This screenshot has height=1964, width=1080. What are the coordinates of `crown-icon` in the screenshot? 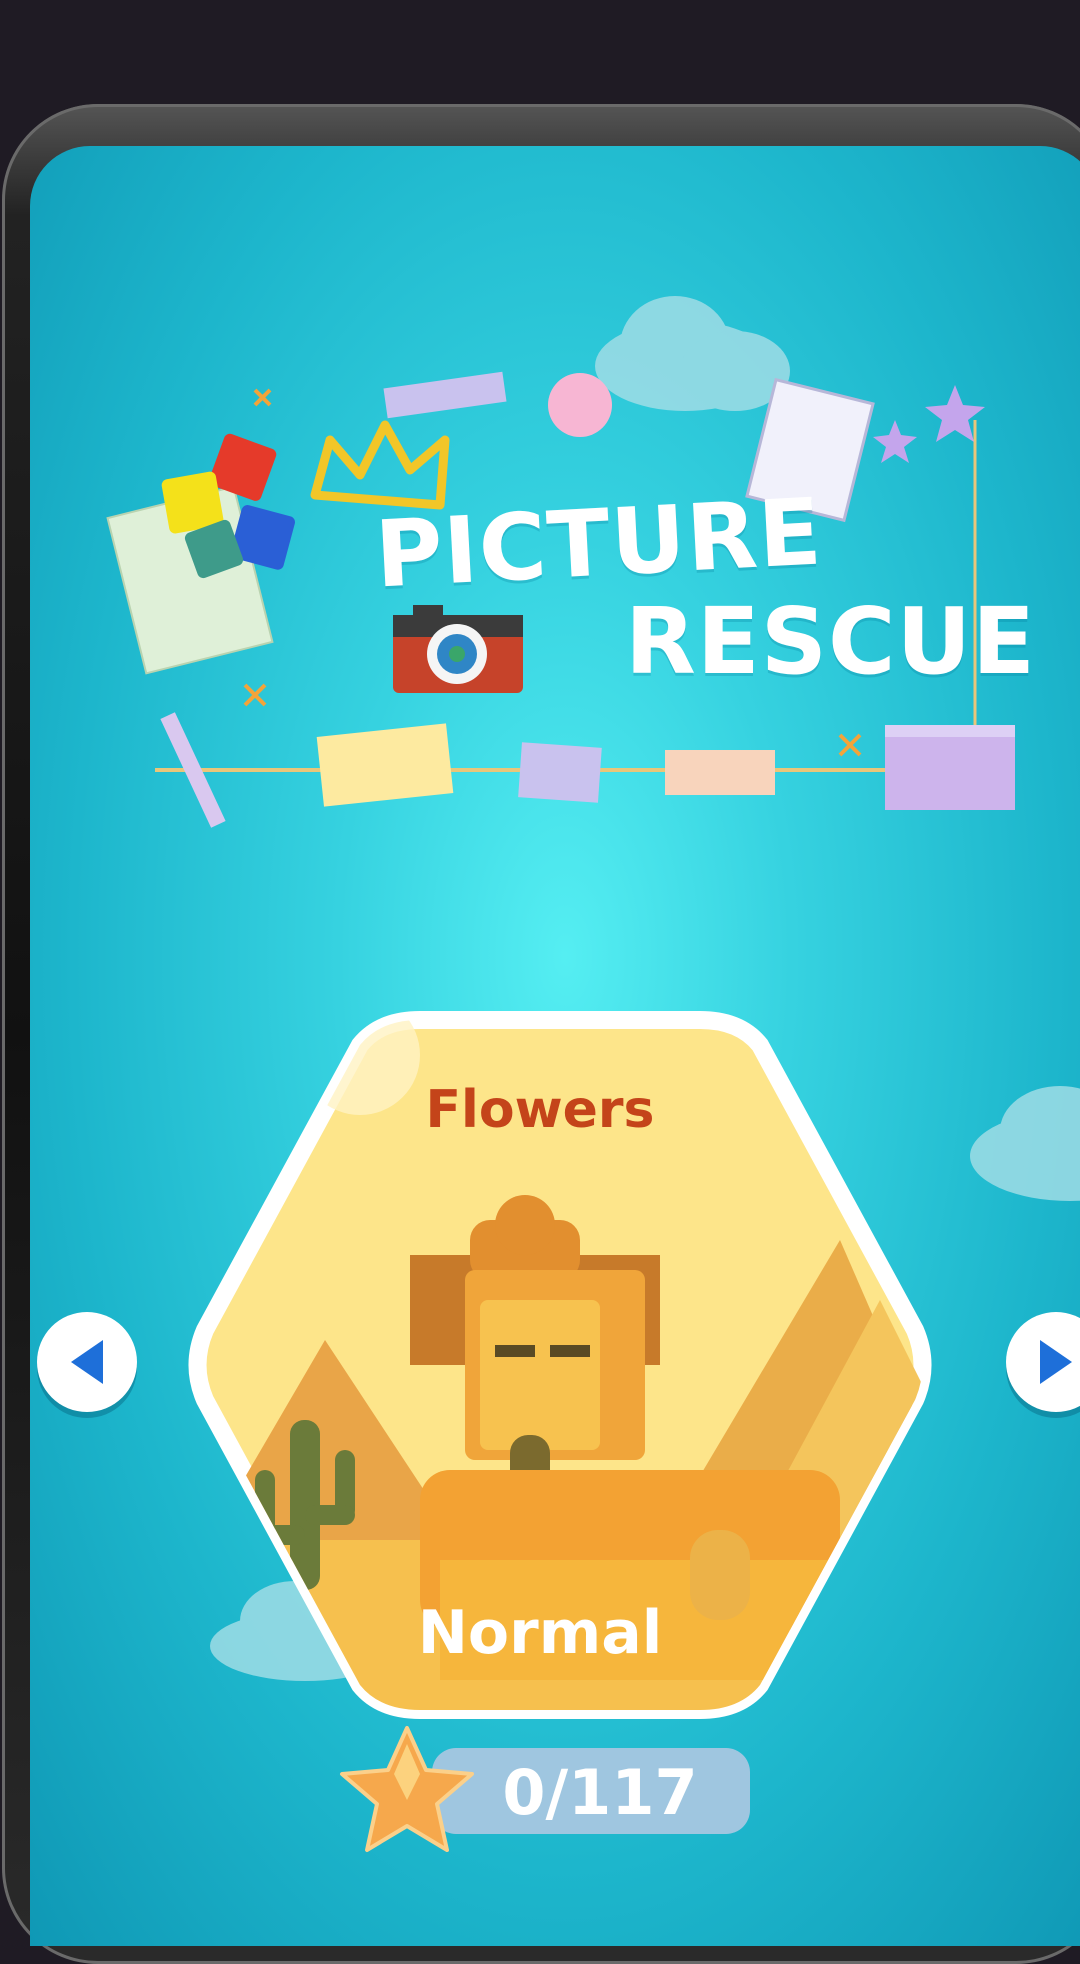 It's located at (380, 465).